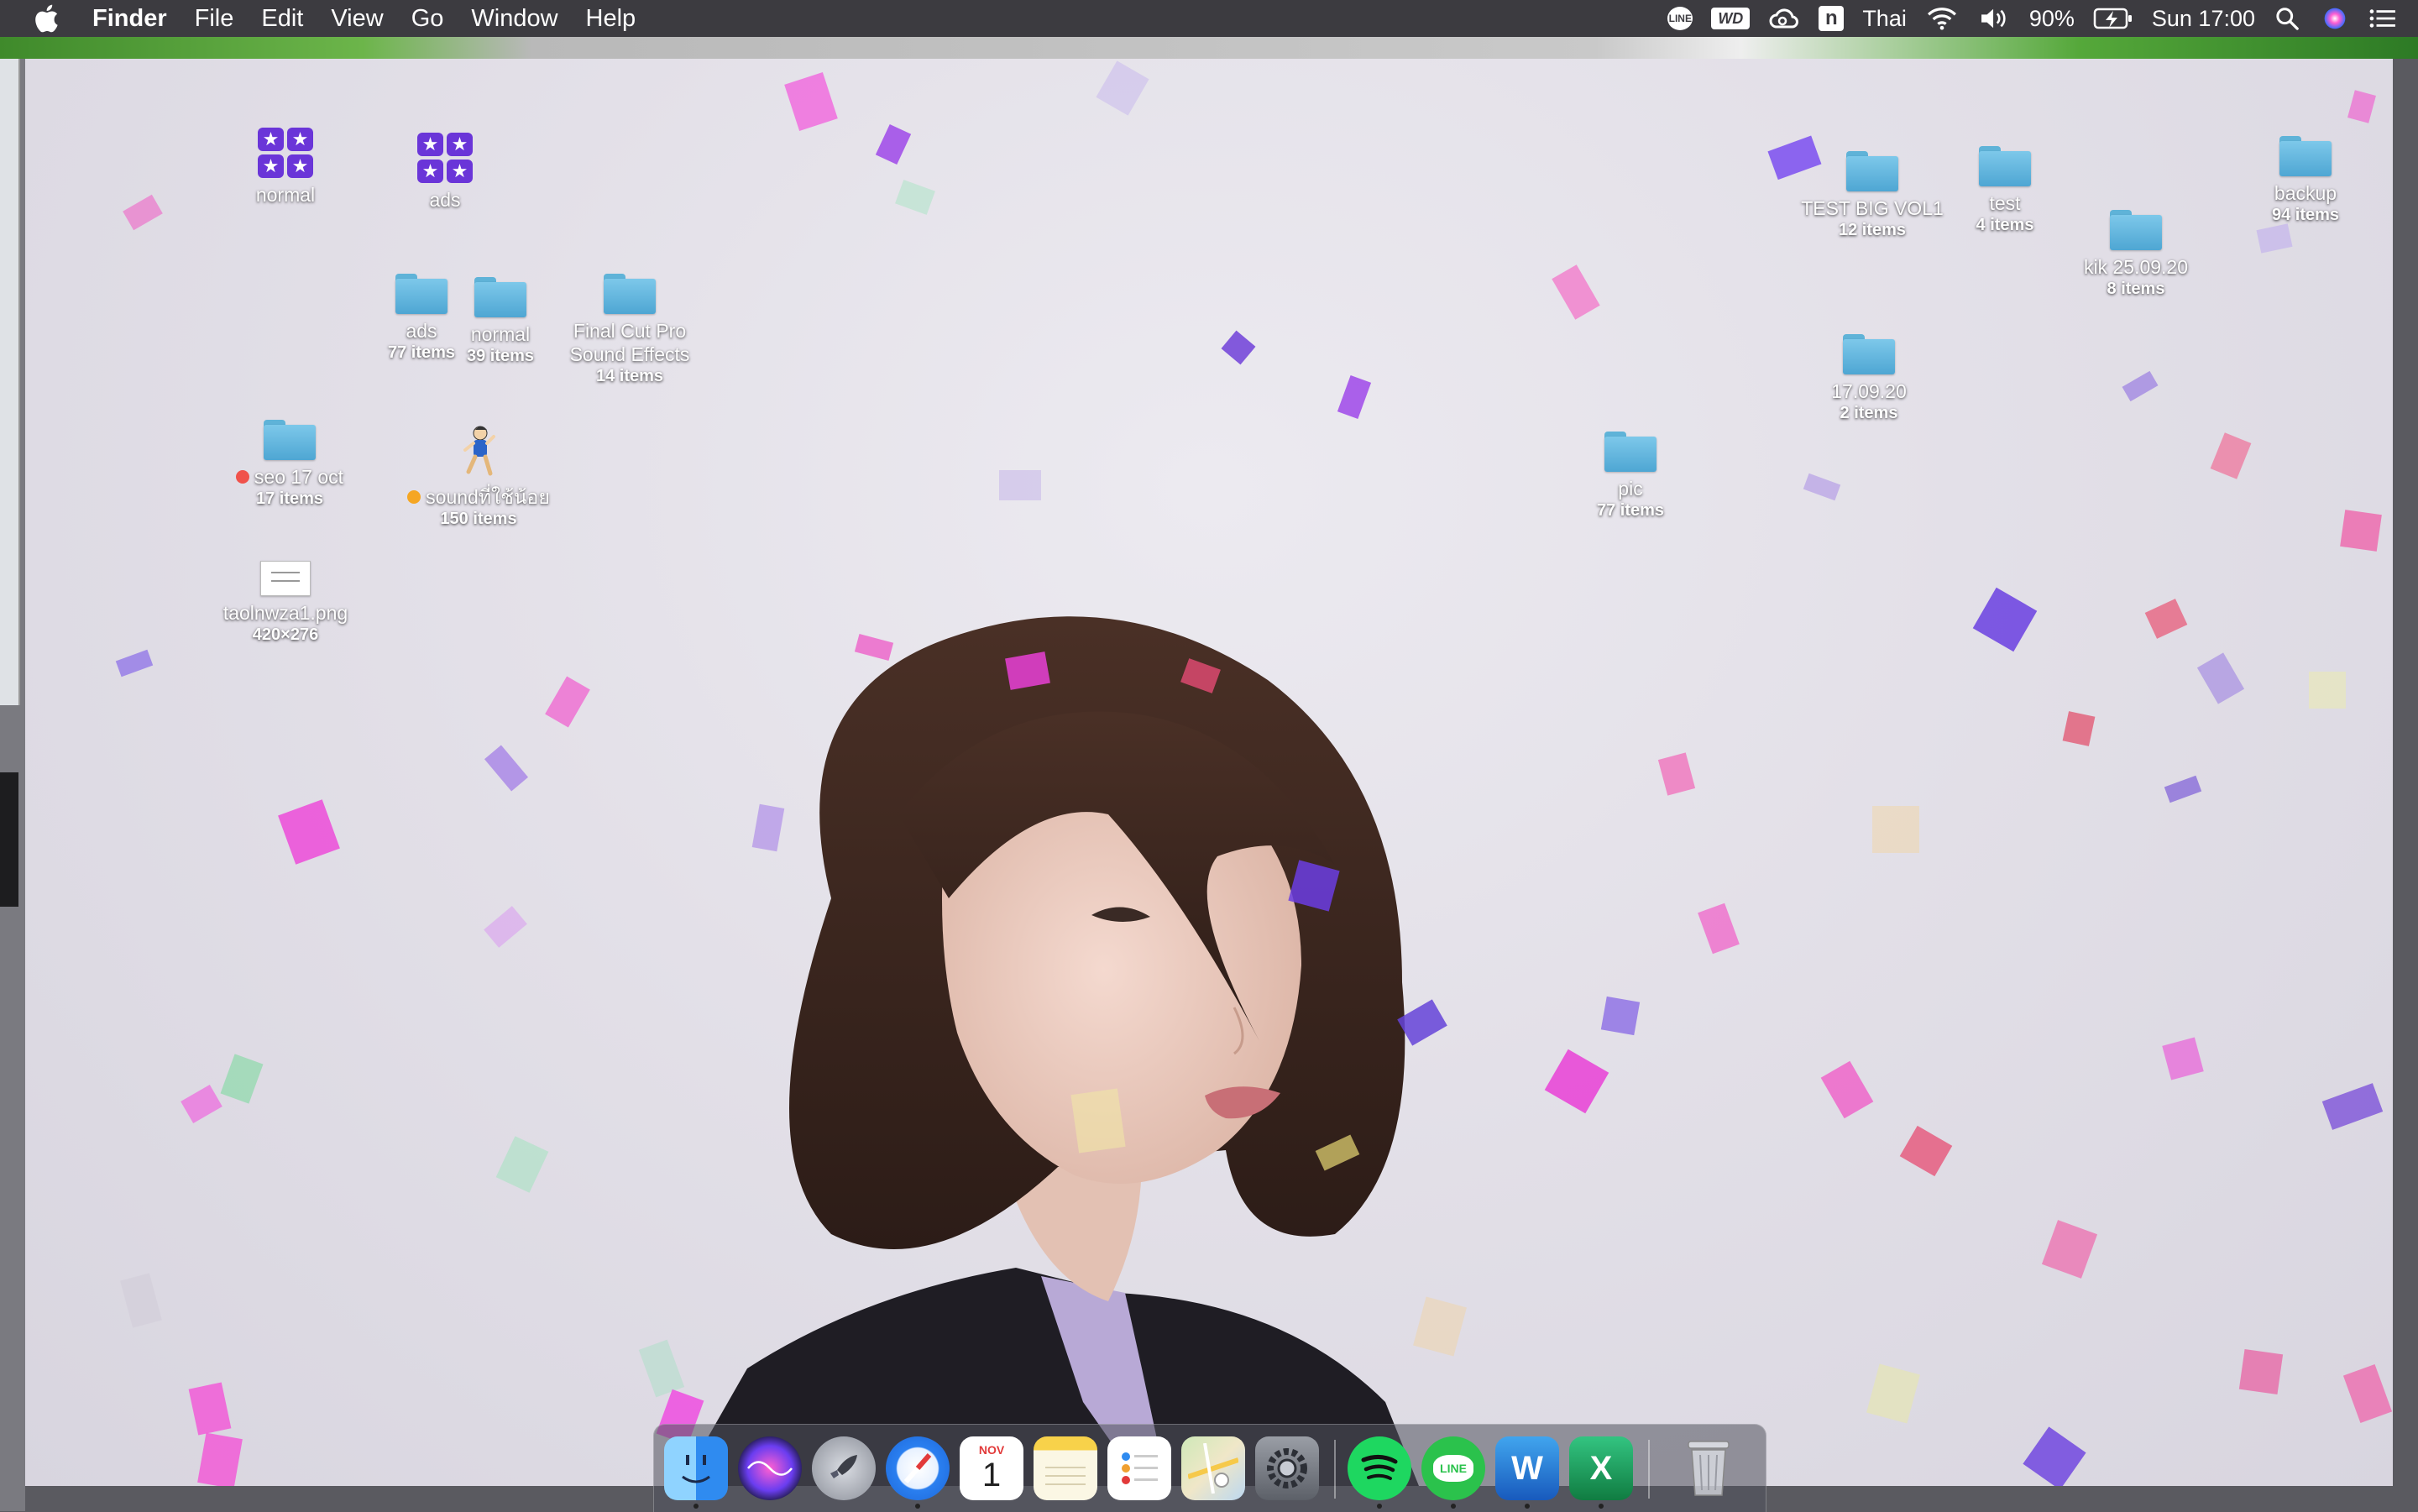 The width and height of the screenshot is (2418, 1512). I want to click on notification-center-icon, so click(2383, 18).